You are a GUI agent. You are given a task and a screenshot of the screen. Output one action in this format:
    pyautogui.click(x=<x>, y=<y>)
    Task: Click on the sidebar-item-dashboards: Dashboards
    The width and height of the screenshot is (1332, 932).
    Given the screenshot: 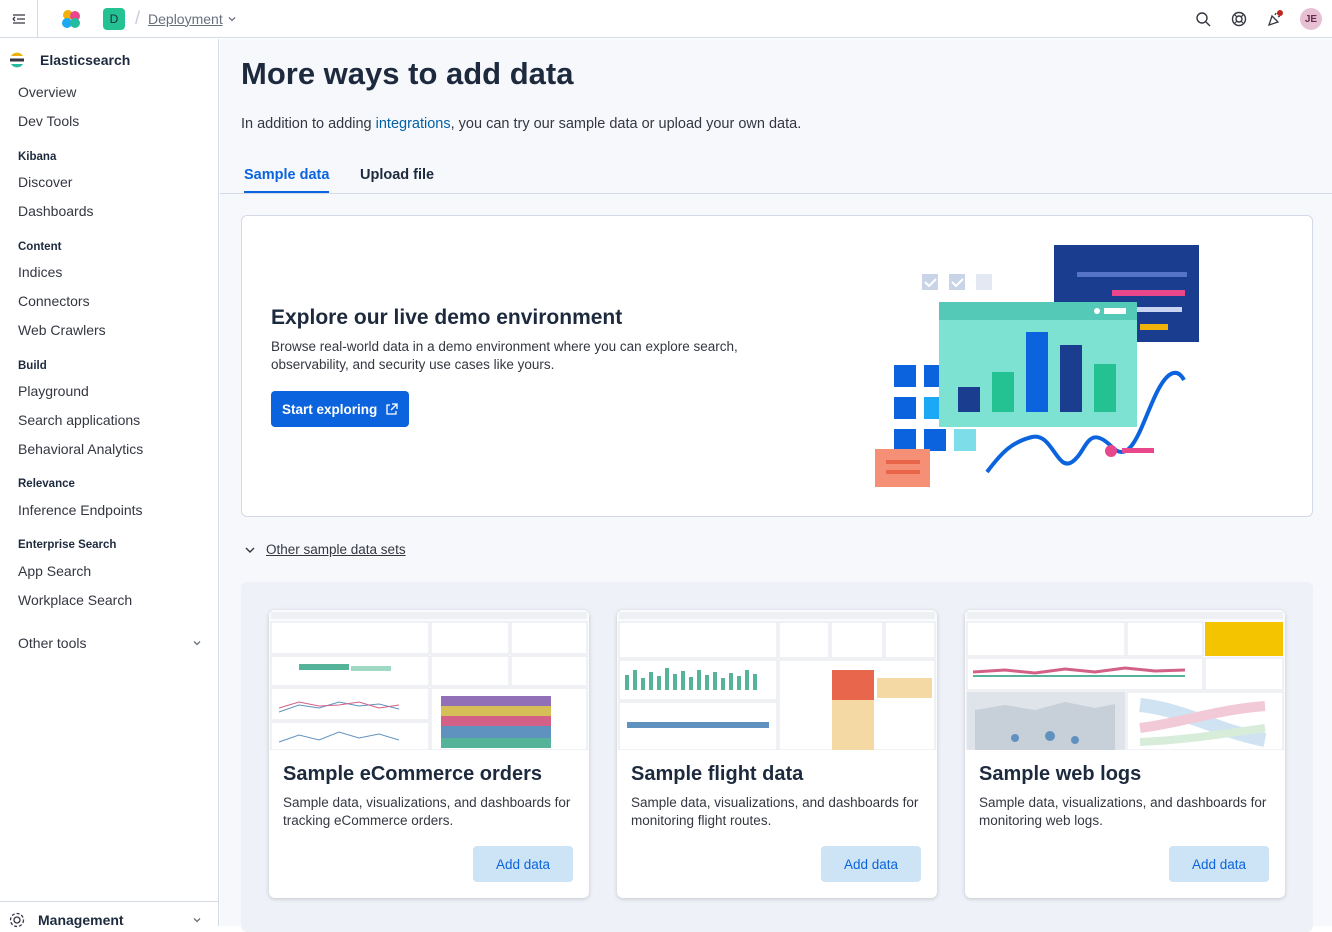 What is the action you would take?
    pyautogui.click(x=56, y=211)
    